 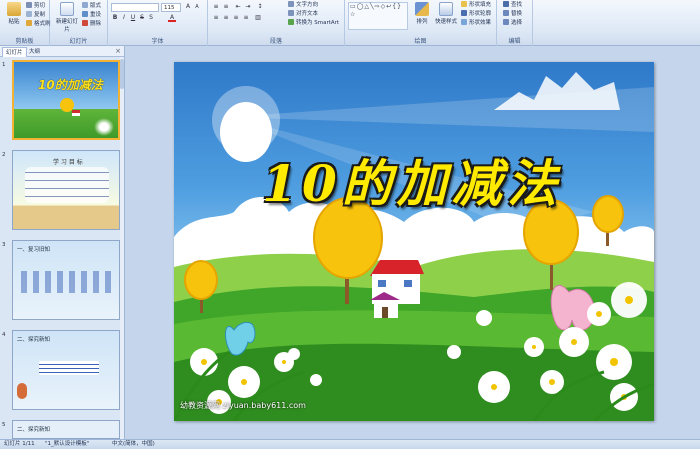 I want to click on slide-number: 2, so click(x=4, y=155).